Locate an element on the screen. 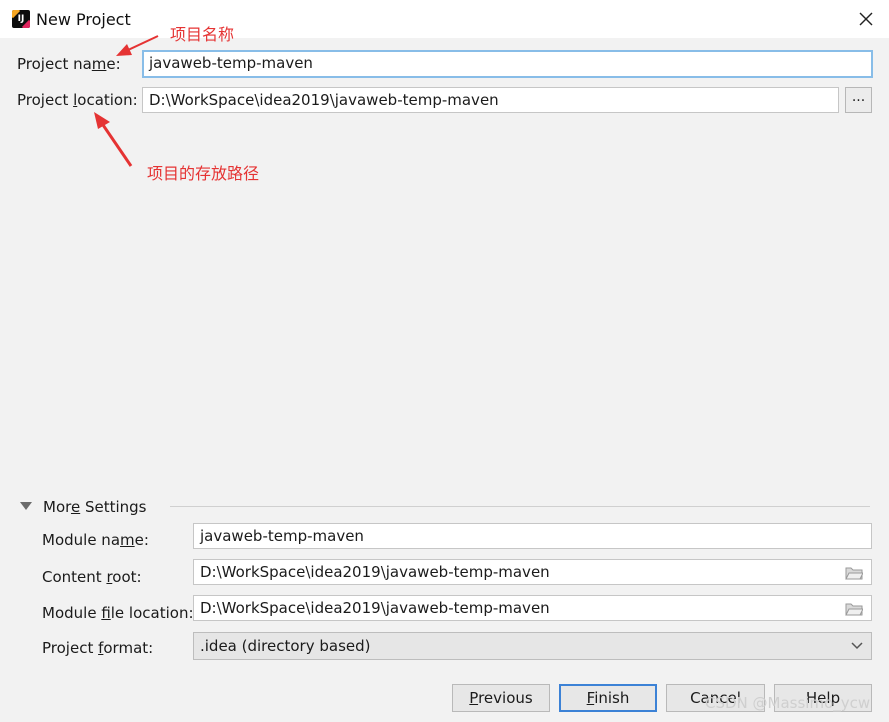 The width and height of the screenshot is (889, 722). module-file-location-input: D:\WorkSpace\idea2019\javaweb-temp-maven is located at coordinates (532, 608).